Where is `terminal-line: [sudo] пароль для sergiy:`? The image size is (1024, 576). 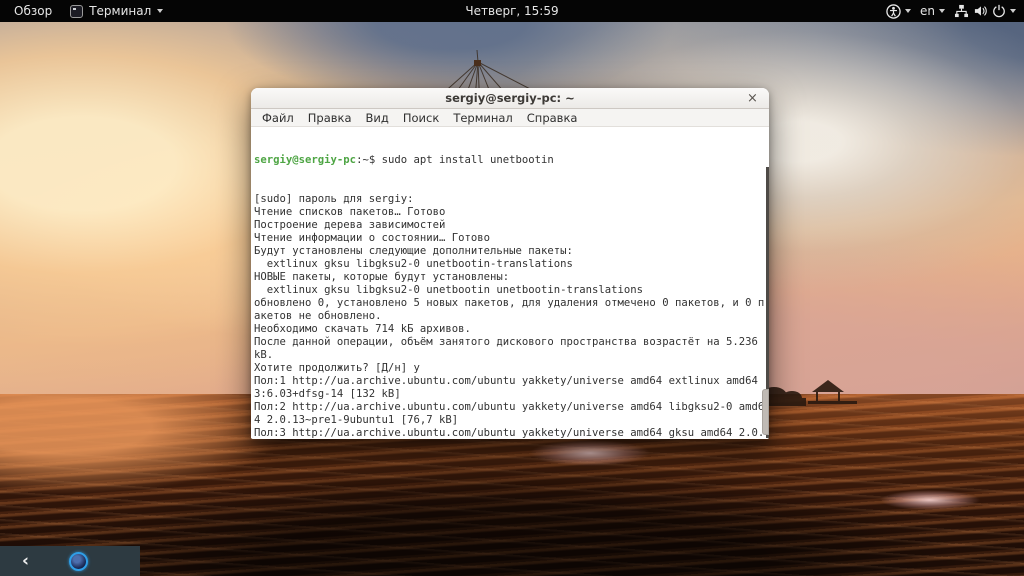
terminal-line: [sudo] пароль для sergiy: is located at coordinates (334, 199).